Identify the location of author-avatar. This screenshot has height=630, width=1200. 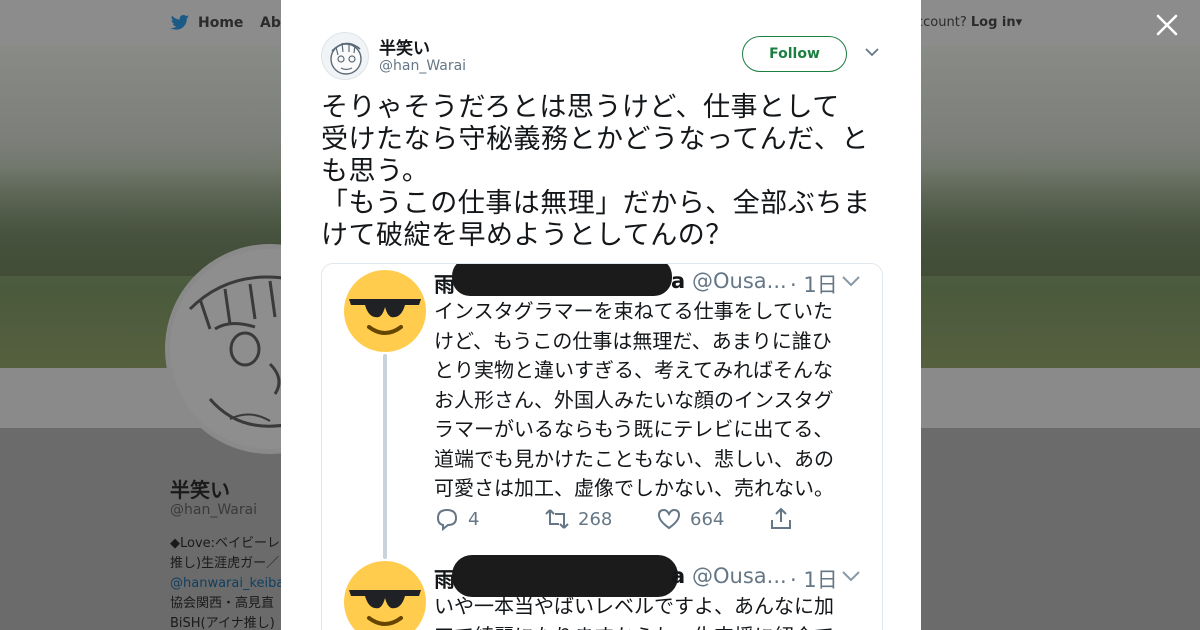
(345, 56).